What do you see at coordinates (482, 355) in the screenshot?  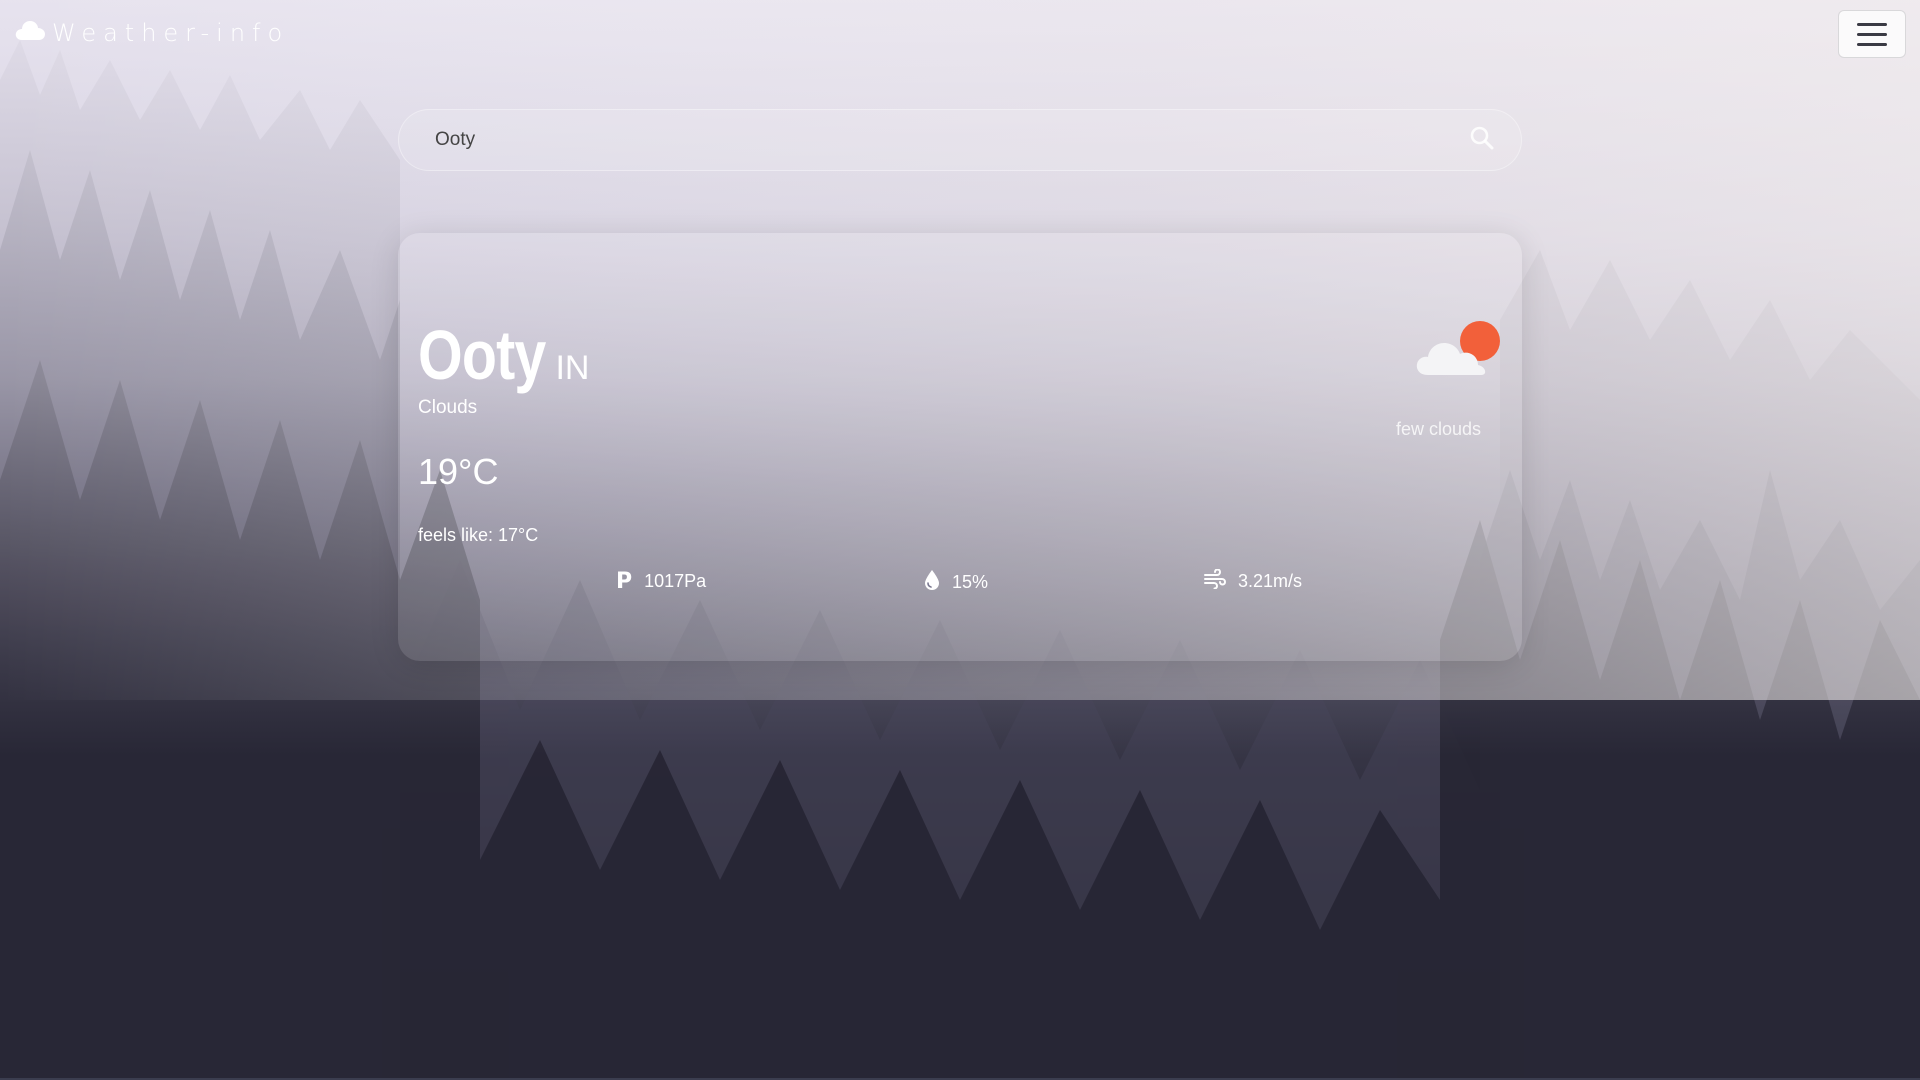 I see `city-name: Ooty` at bounding box center [482, 355].